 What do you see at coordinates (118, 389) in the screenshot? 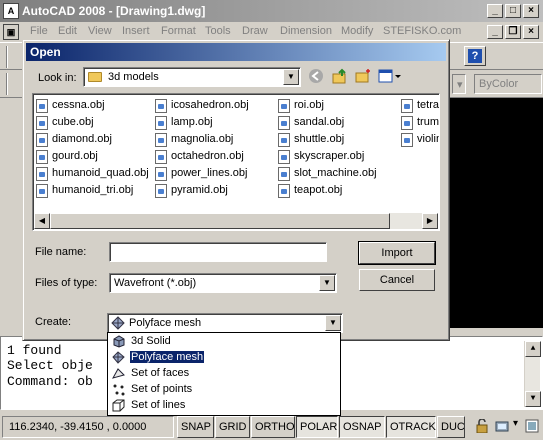
I see `points-icon` at bounding box center [118, 389].